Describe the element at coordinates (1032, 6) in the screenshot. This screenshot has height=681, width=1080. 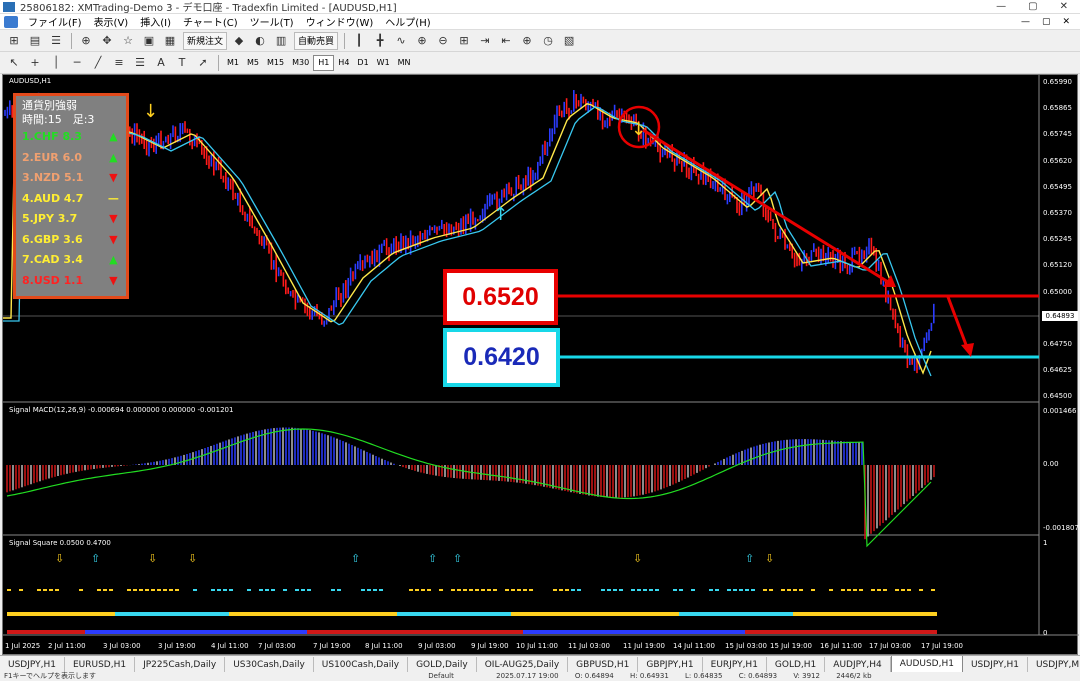
I see `maximize-button: ▢` at that location.